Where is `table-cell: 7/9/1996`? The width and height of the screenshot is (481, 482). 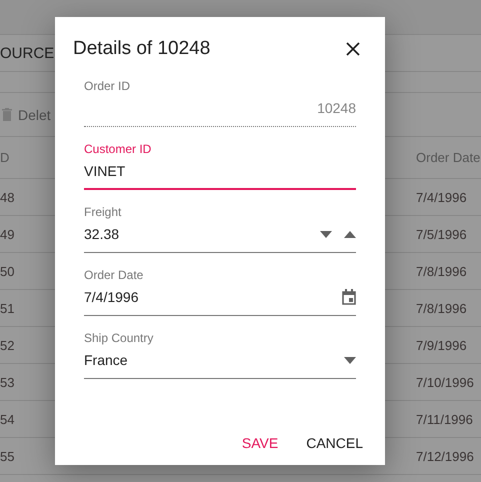
table-cell: 7/9/1996 is located at coordinates (441, 345).